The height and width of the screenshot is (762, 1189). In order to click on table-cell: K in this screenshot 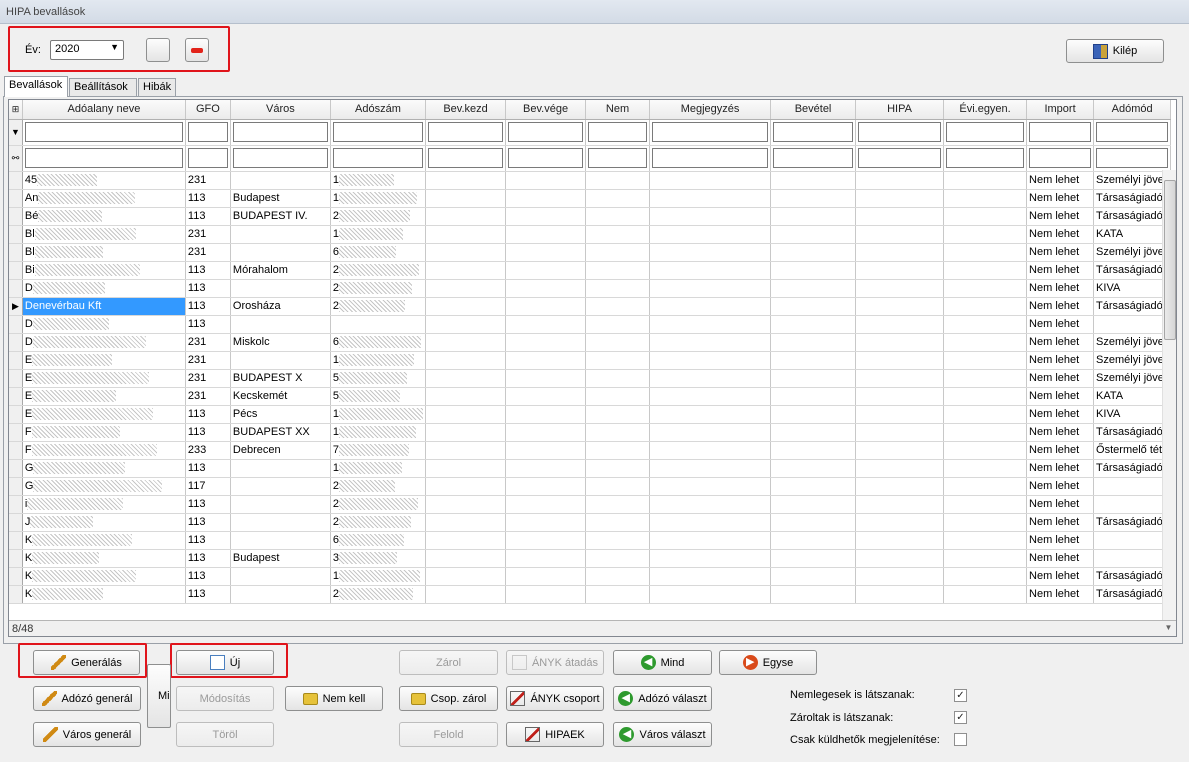, I will do `click(104, 540)`.